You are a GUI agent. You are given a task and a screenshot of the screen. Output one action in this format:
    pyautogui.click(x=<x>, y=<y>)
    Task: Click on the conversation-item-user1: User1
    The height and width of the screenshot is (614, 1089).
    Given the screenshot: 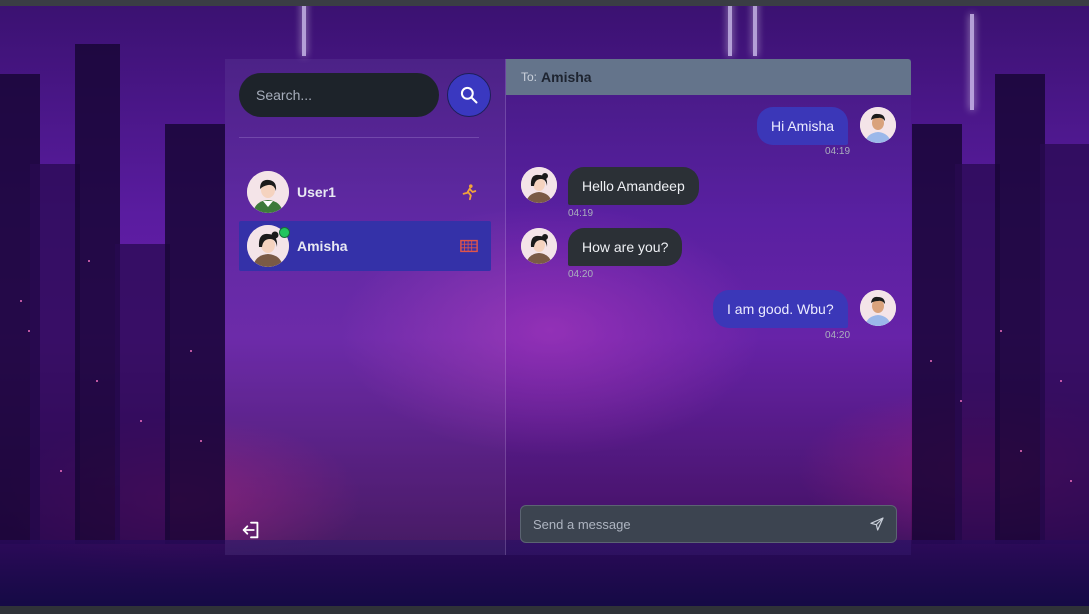 What is the action you would take?
    pyautogui.click(x=365, y=192)
    